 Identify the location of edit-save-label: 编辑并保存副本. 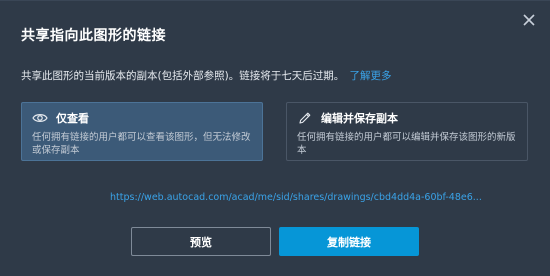
(359, 118).